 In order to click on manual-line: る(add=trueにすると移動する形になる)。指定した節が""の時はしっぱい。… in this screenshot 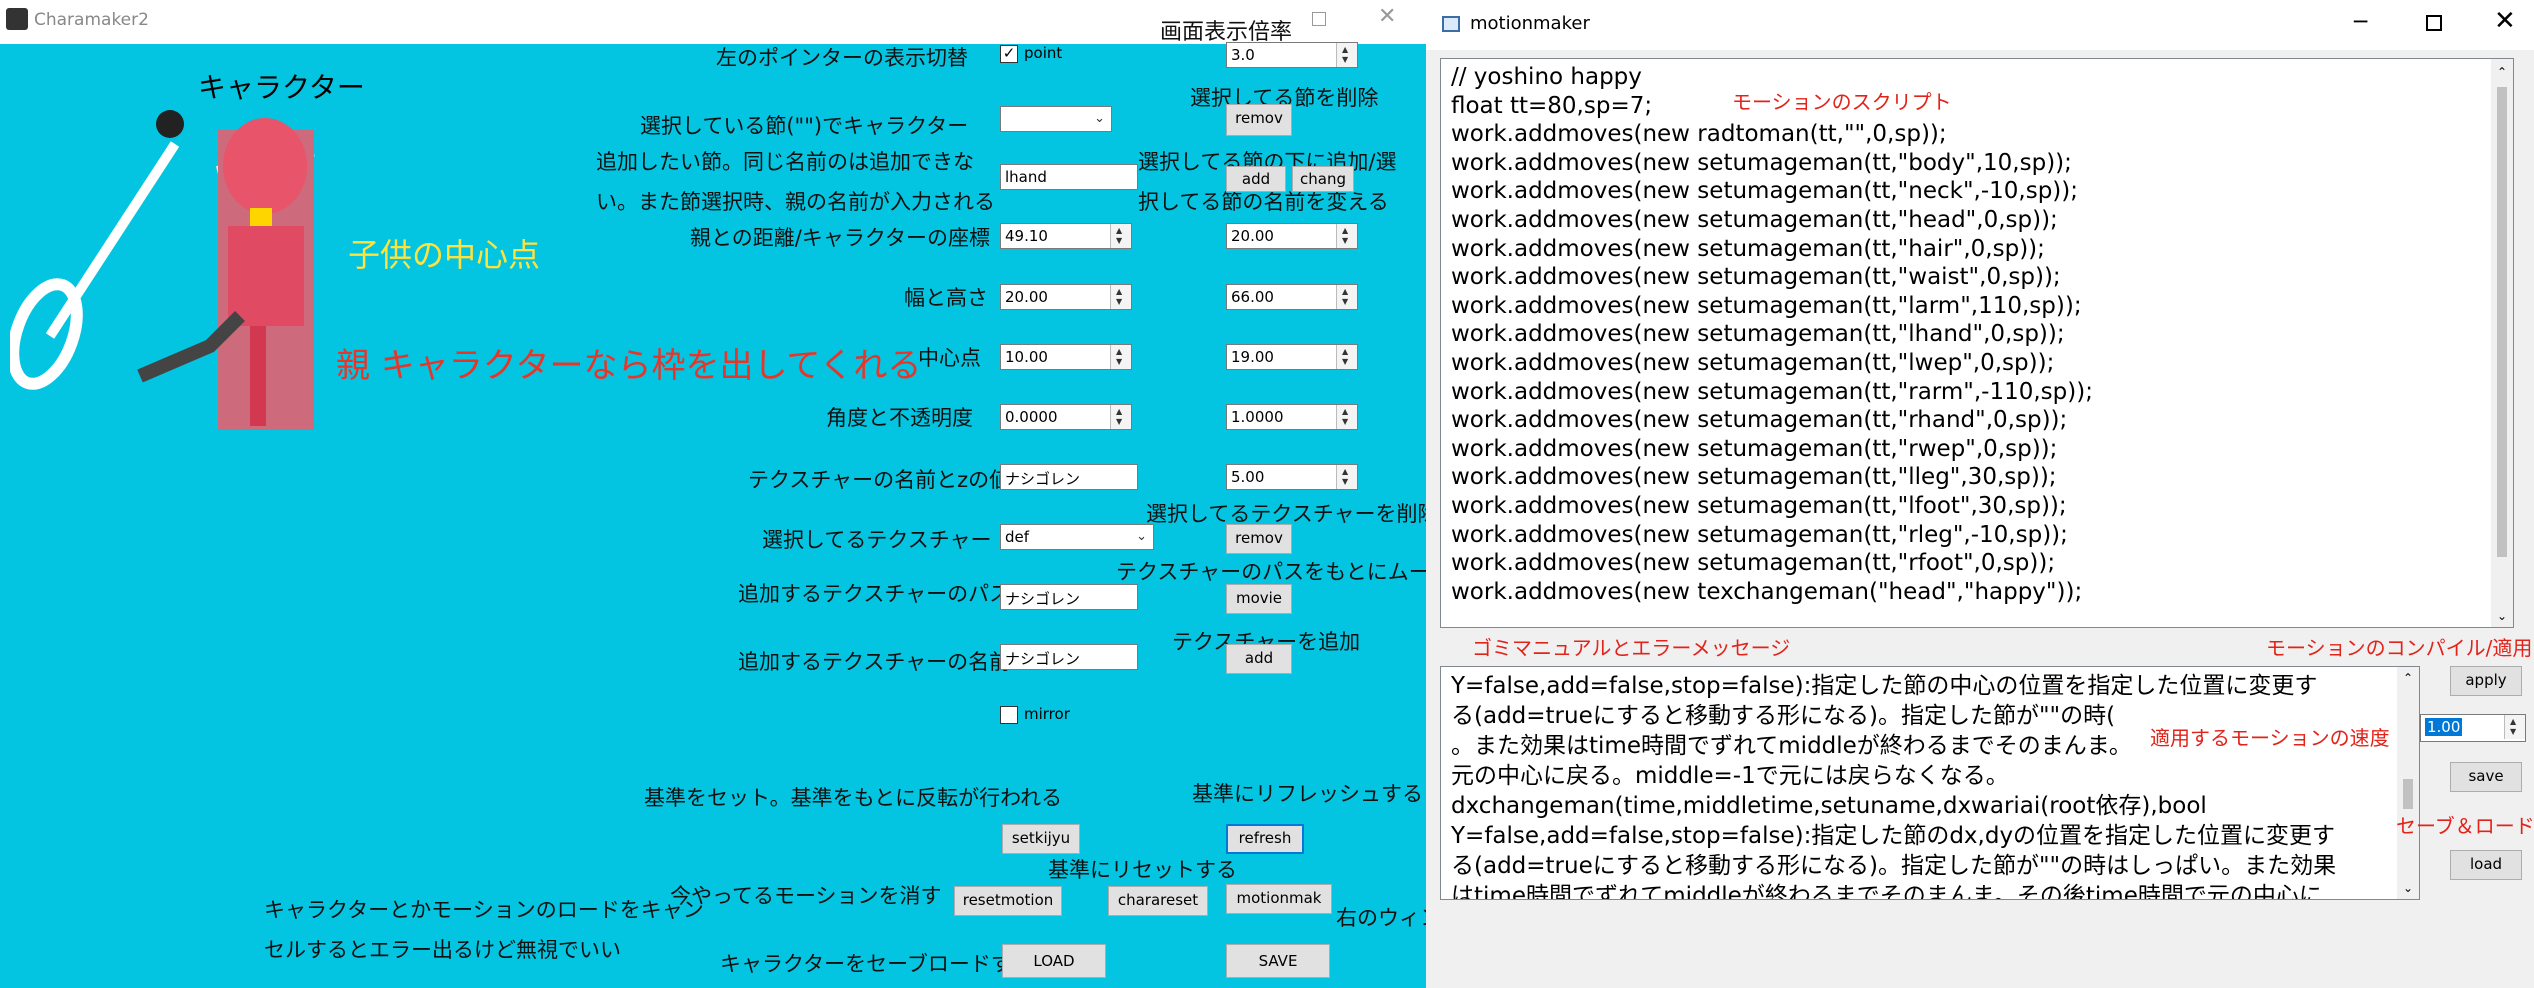, I will do `click(1894, 866)`.